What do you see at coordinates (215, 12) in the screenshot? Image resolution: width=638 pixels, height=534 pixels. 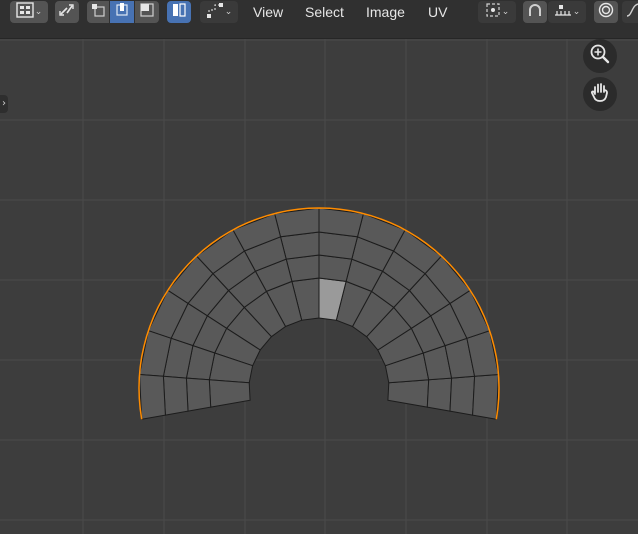 I see `sticky-vertex-icon` at bounding box center [215, 12].